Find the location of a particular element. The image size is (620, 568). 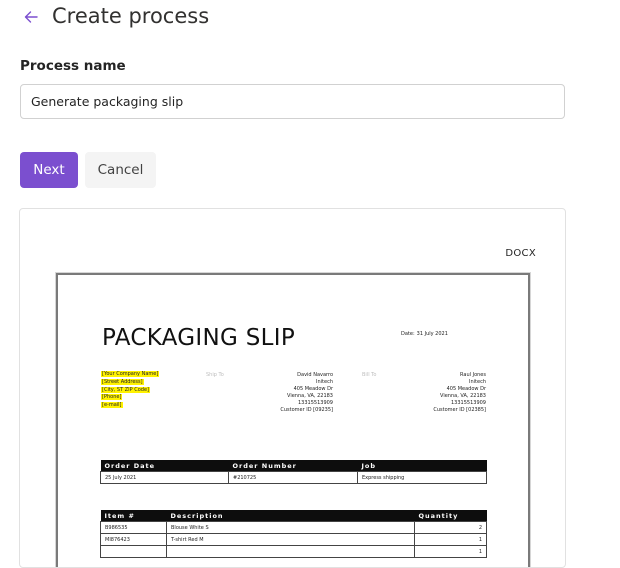

table-header-cell: Order Date is located at coordinates (164, 466).